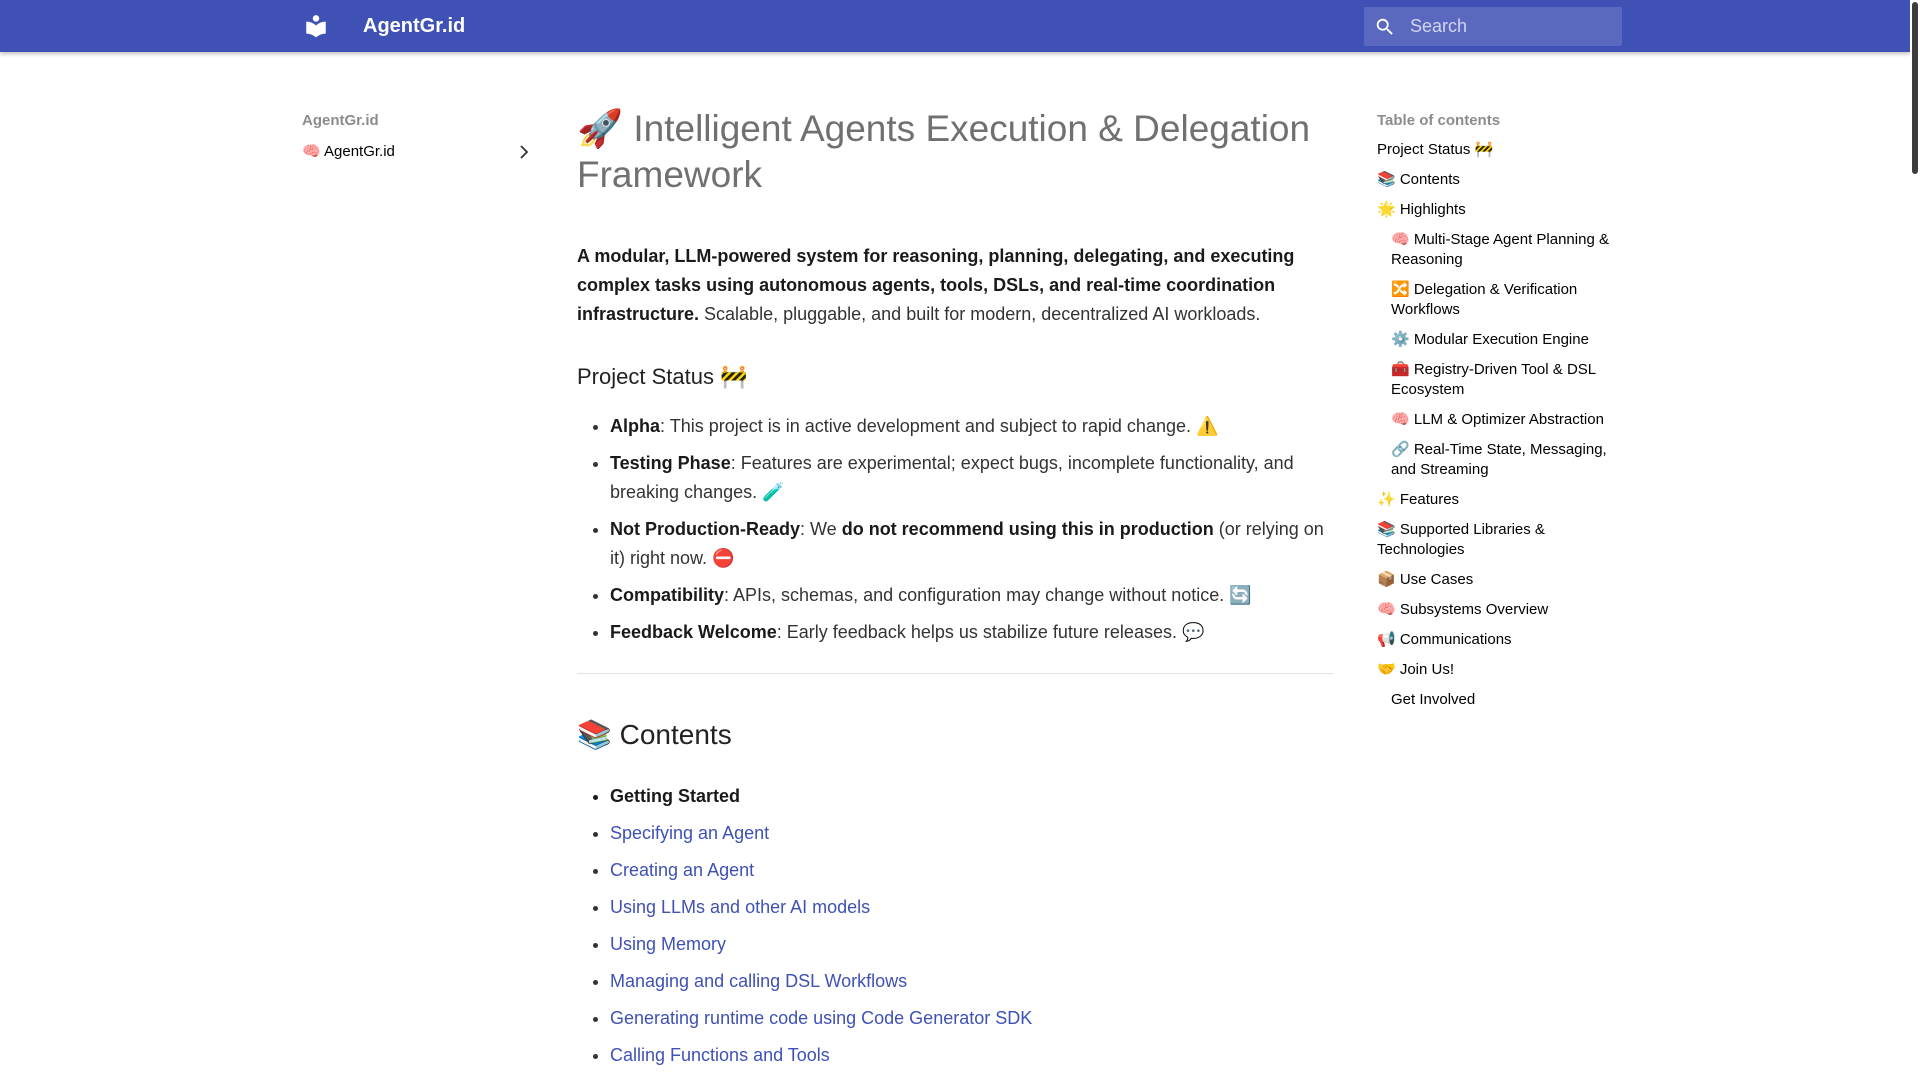  What do you see at coordinates (1385, 27) in the screenshot?
I see `search-icon` at bounding box center [1385, 27].